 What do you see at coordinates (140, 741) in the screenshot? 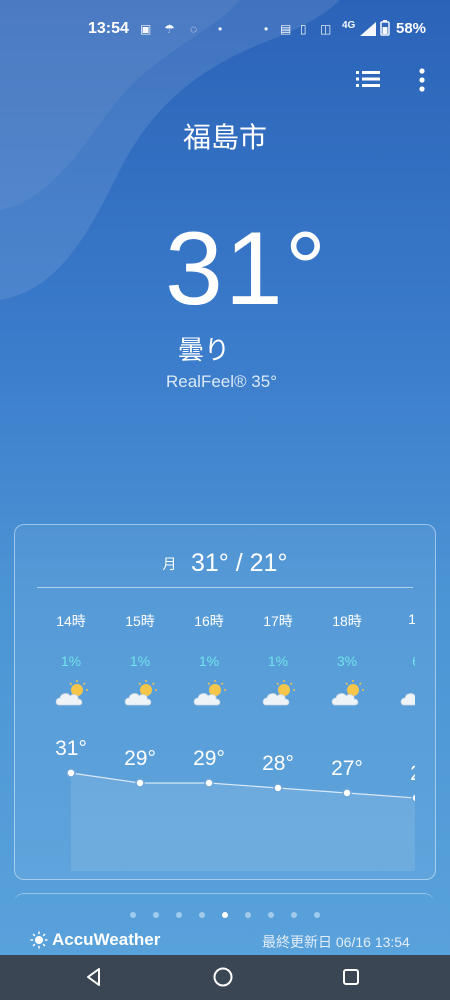
I see `hourly-item: 15時 1% 29°` at bounding box center [140, 741].